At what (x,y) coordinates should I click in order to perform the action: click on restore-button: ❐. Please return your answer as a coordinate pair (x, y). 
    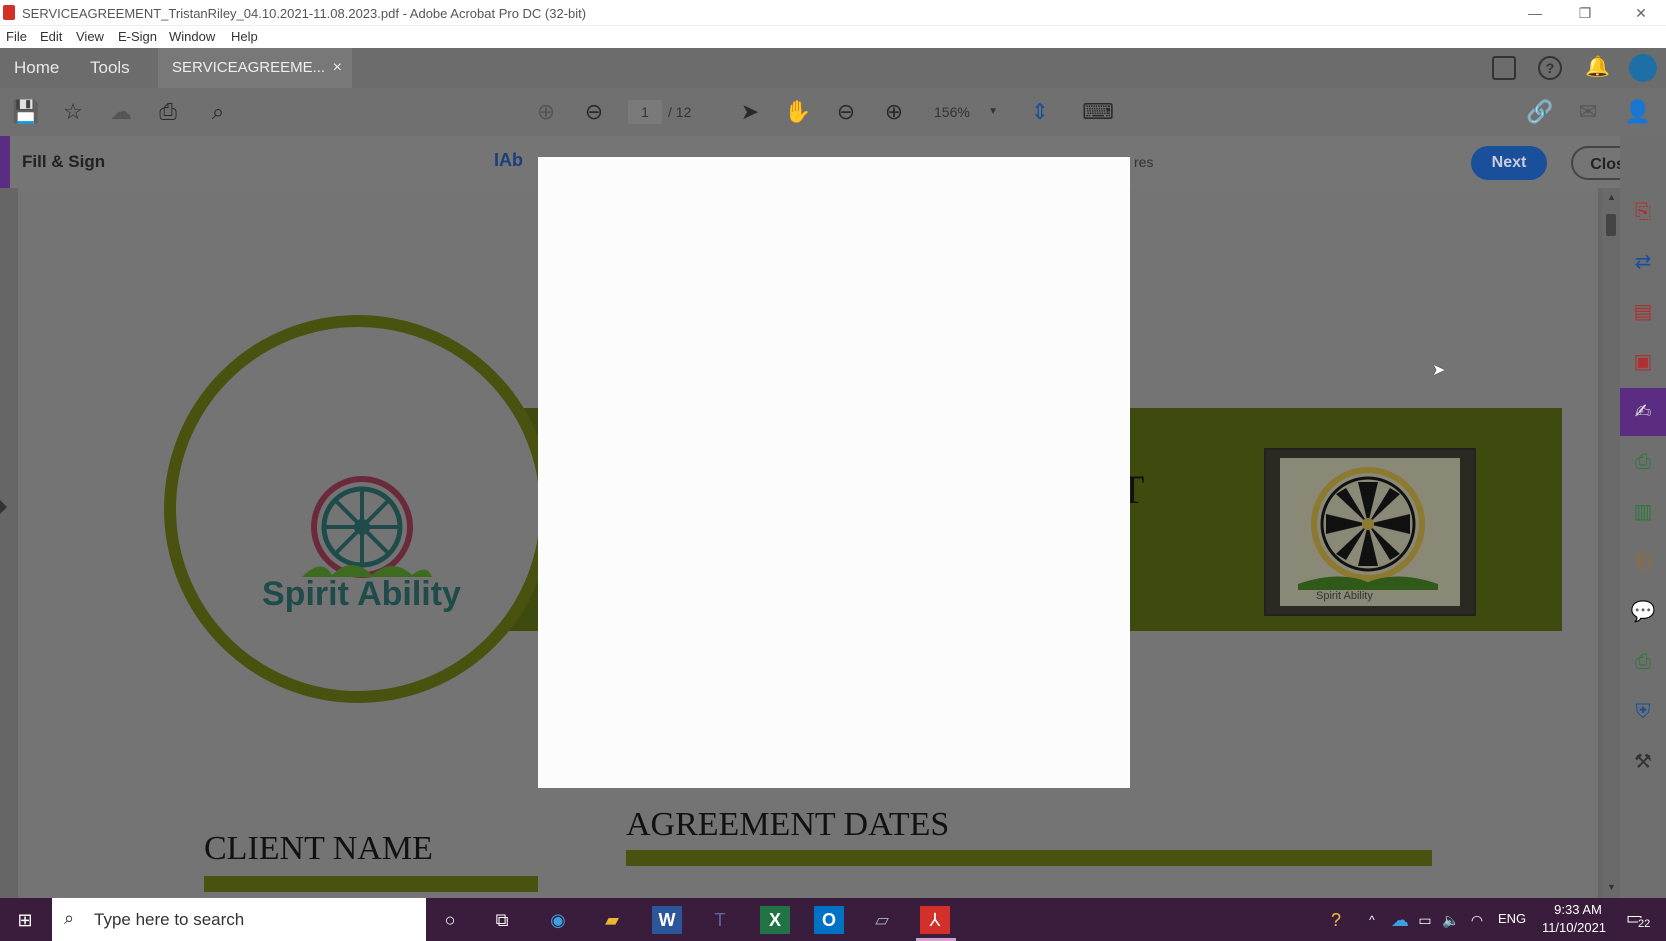
    Looking at the image, I should click on (1585, 13).